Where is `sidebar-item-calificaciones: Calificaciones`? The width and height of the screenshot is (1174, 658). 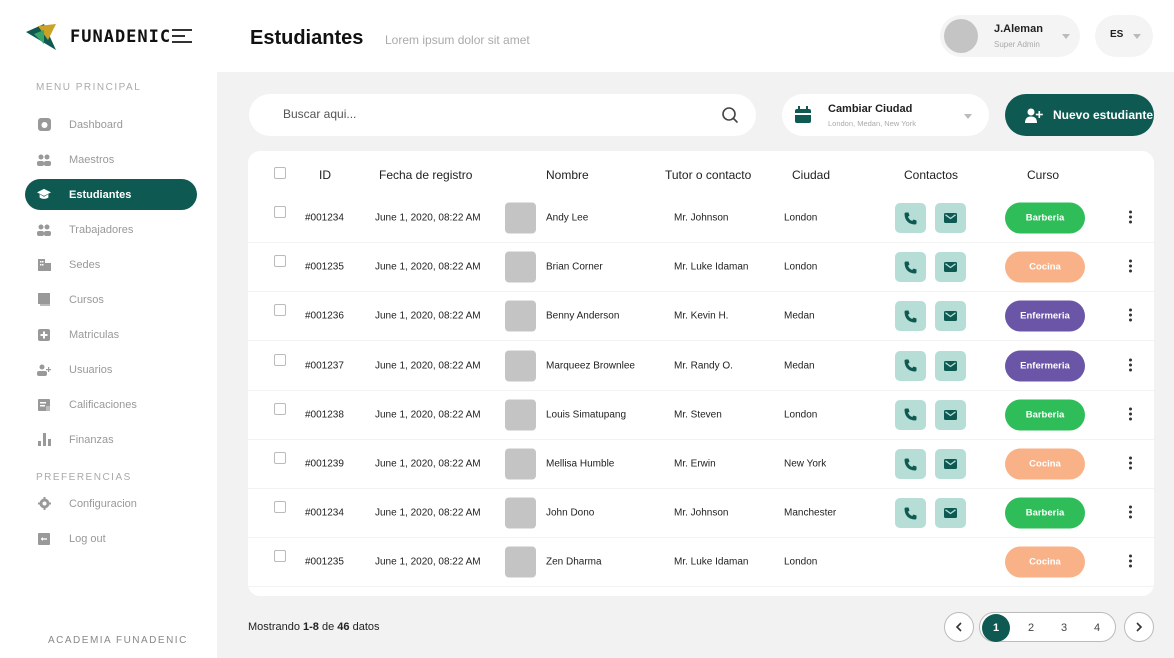 sidebar-item-calificaciones: Calificaciones is located at coordinates (111, 404).